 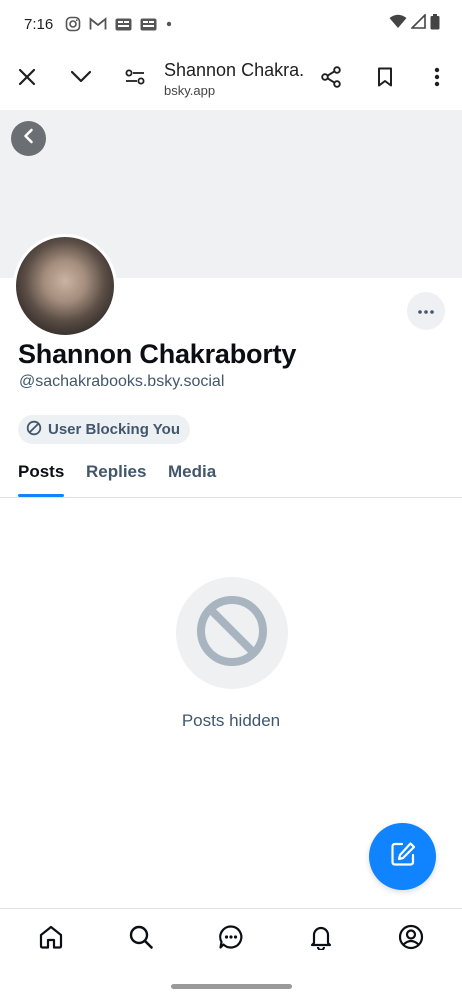 I want to click on posts-hidden-graphic, so click(x=232, y=633).